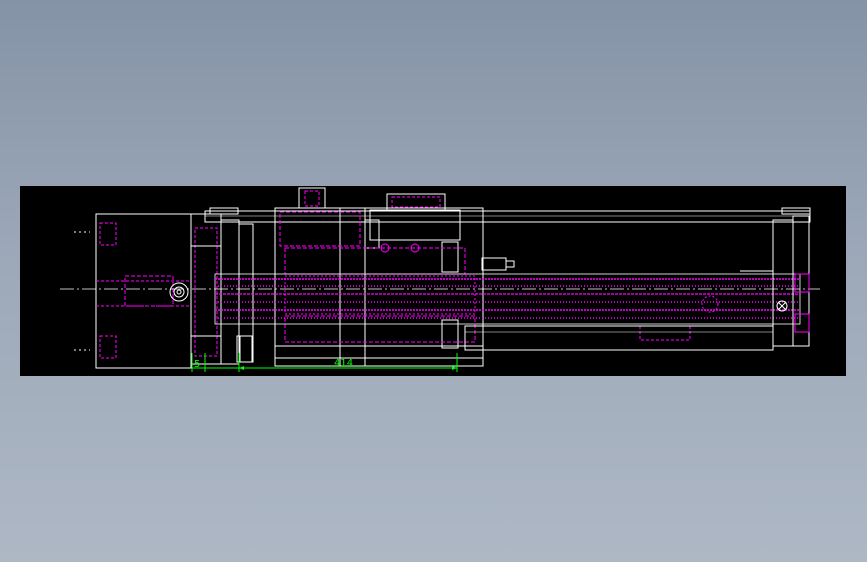 This screenshot has width=867, height=562. Describe the element at coordinates (324, 362) in the screenshot. I see `dimension-lines` at that location.